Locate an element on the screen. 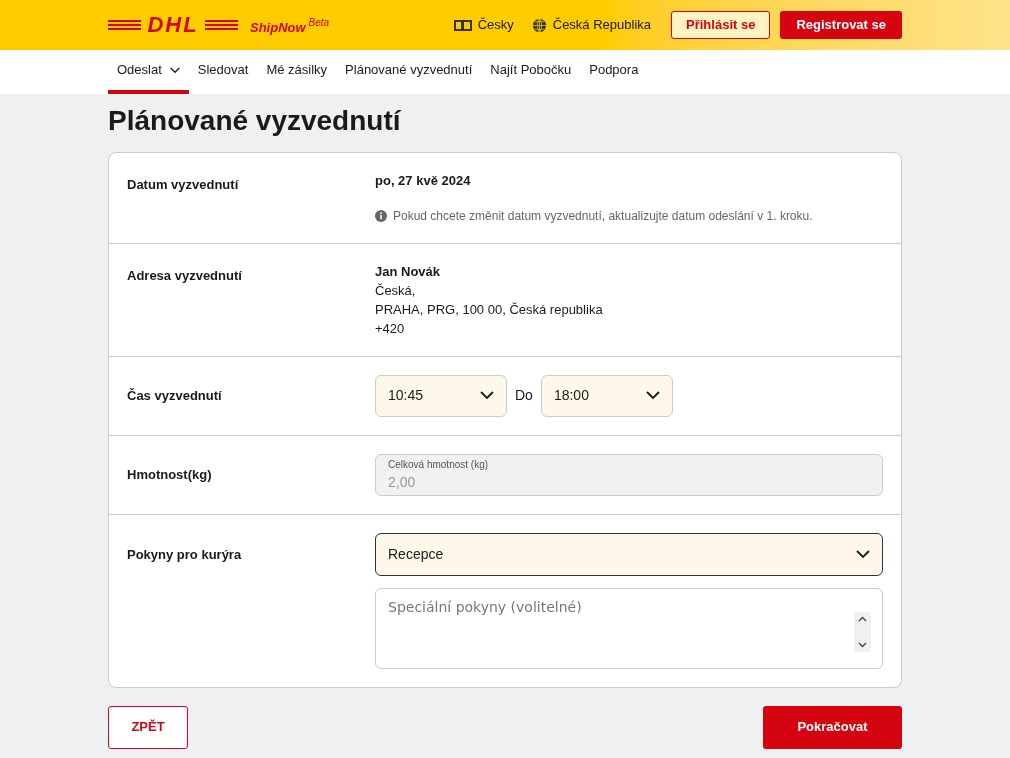 This screenshot has height=758, width=1010. nav-tab: Najít Pobočku is located at coordinates (531, 72).